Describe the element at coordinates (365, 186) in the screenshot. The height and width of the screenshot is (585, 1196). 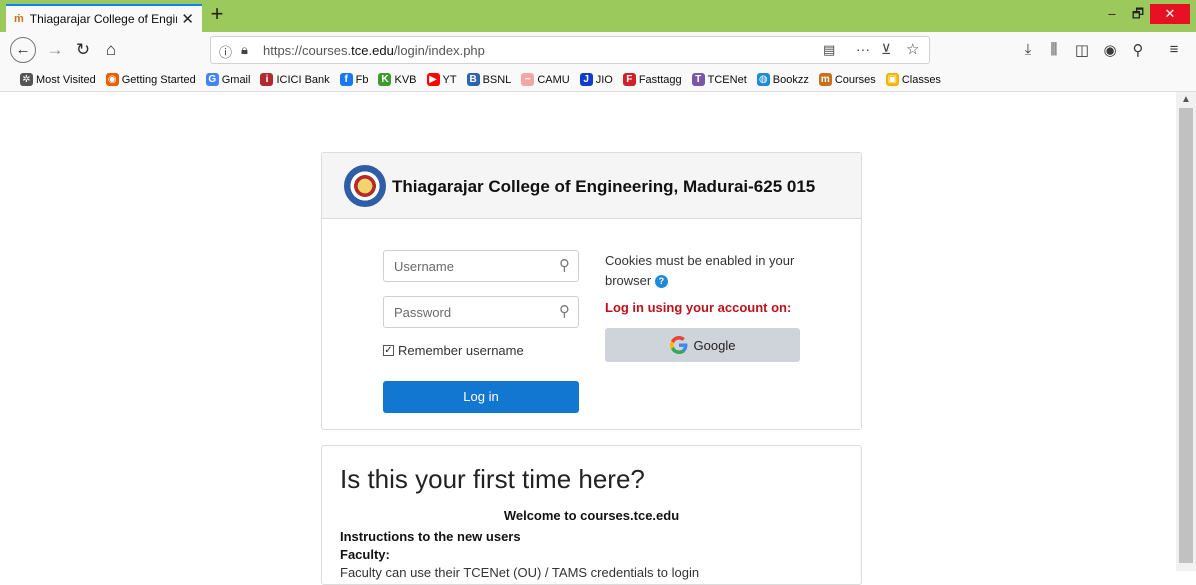
I see `college-logo` at that location.